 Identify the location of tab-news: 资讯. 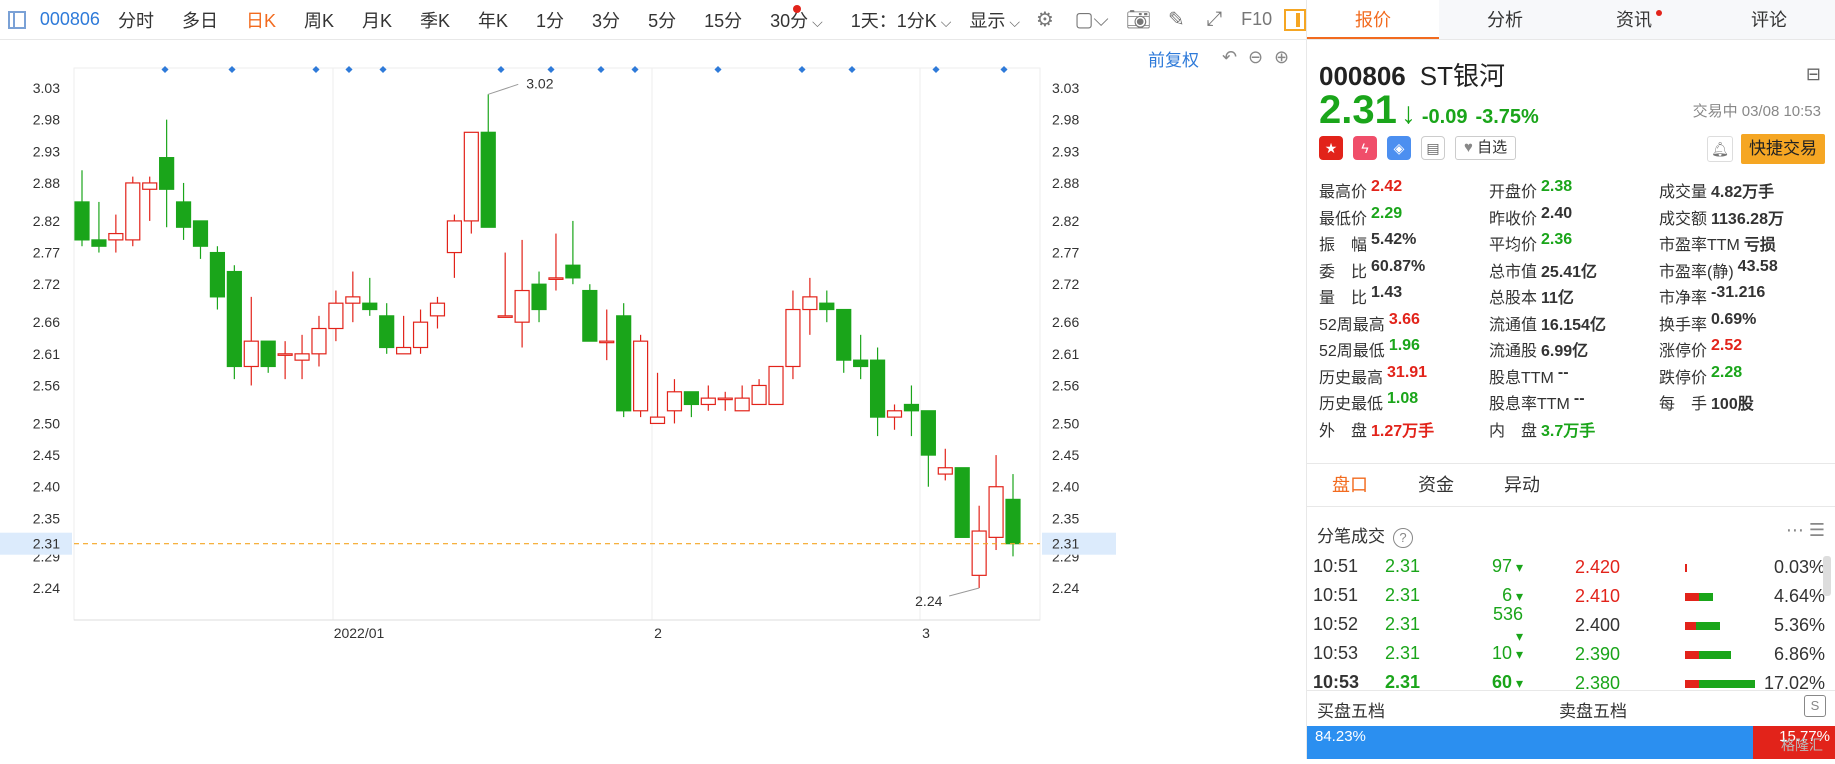
(1637, 19).